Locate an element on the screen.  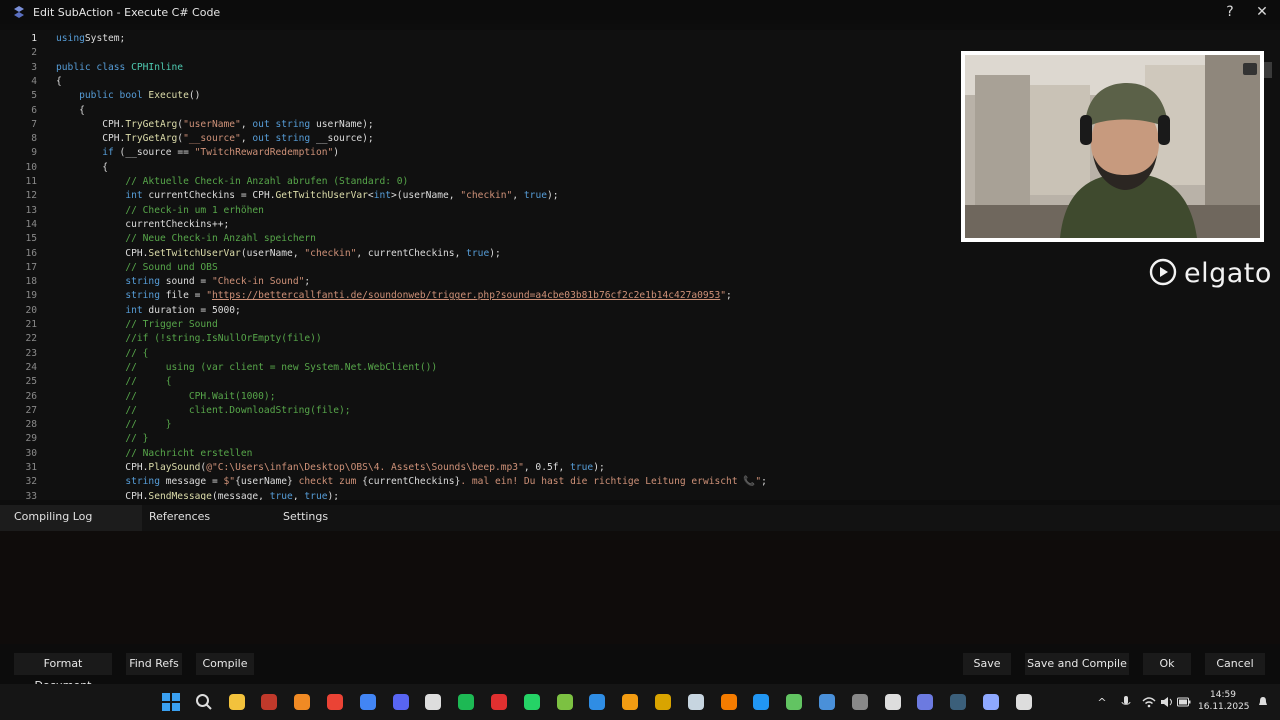
ok-button: Ok is located at coordinates (1167, 664).